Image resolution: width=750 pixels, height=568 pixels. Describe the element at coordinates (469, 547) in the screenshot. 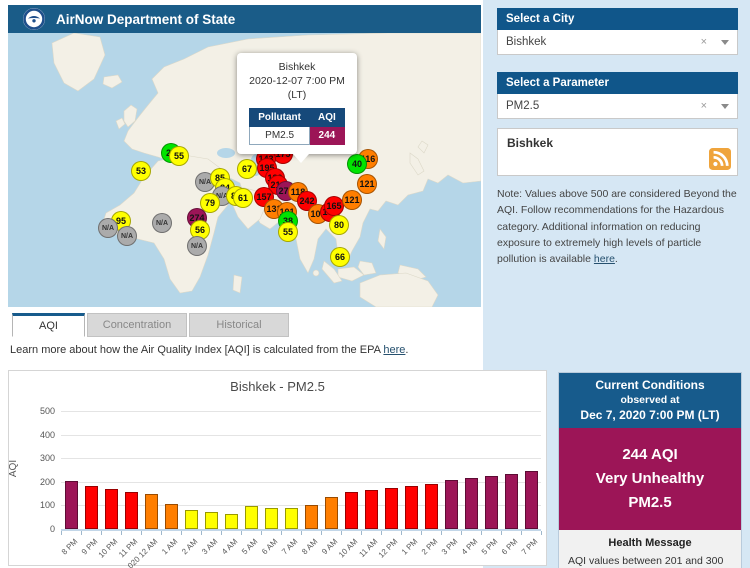

I see `chart-x-tick-label: 4 PM` at that location.